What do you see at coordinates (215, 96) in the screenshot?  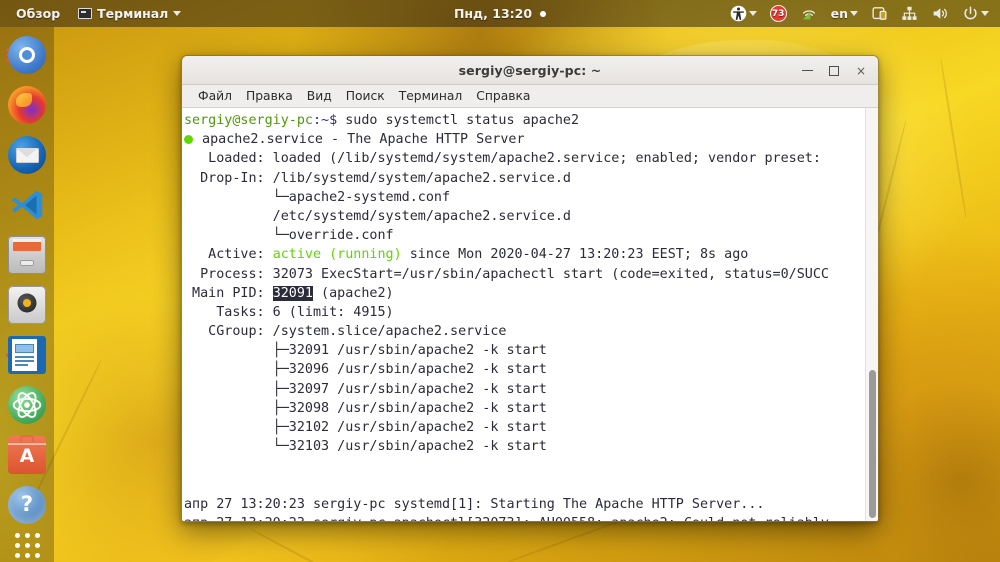 I see `menu-file: Файл` at bounding box center [215, 96].